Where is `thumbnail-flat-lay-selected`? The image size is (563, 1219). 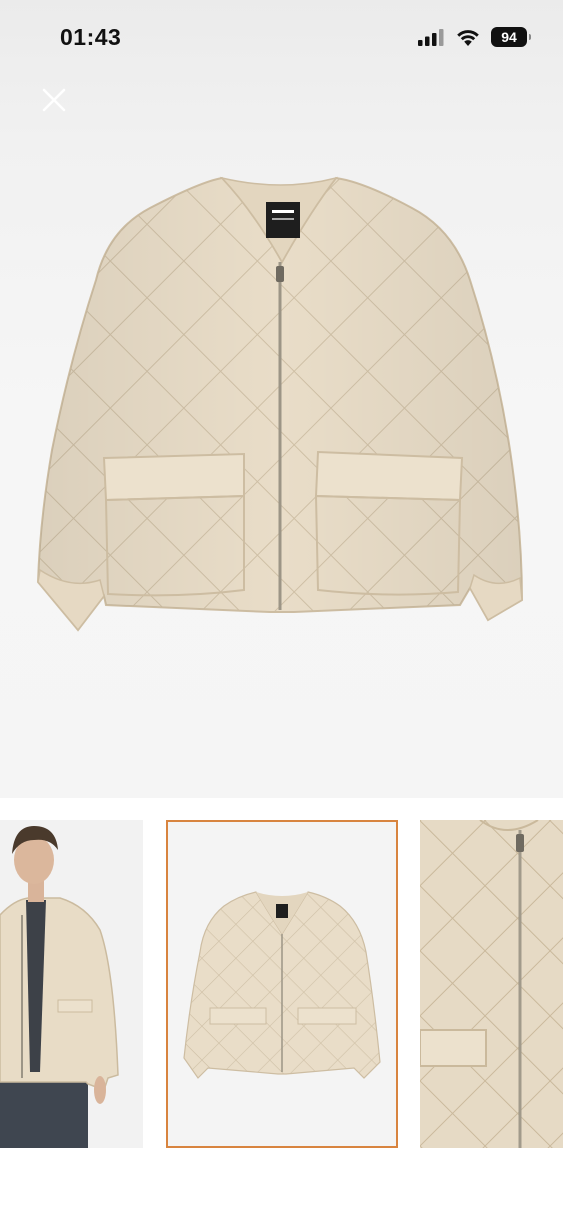 thumbnail-flat-lay-selected is located at coordinates (282, 984).